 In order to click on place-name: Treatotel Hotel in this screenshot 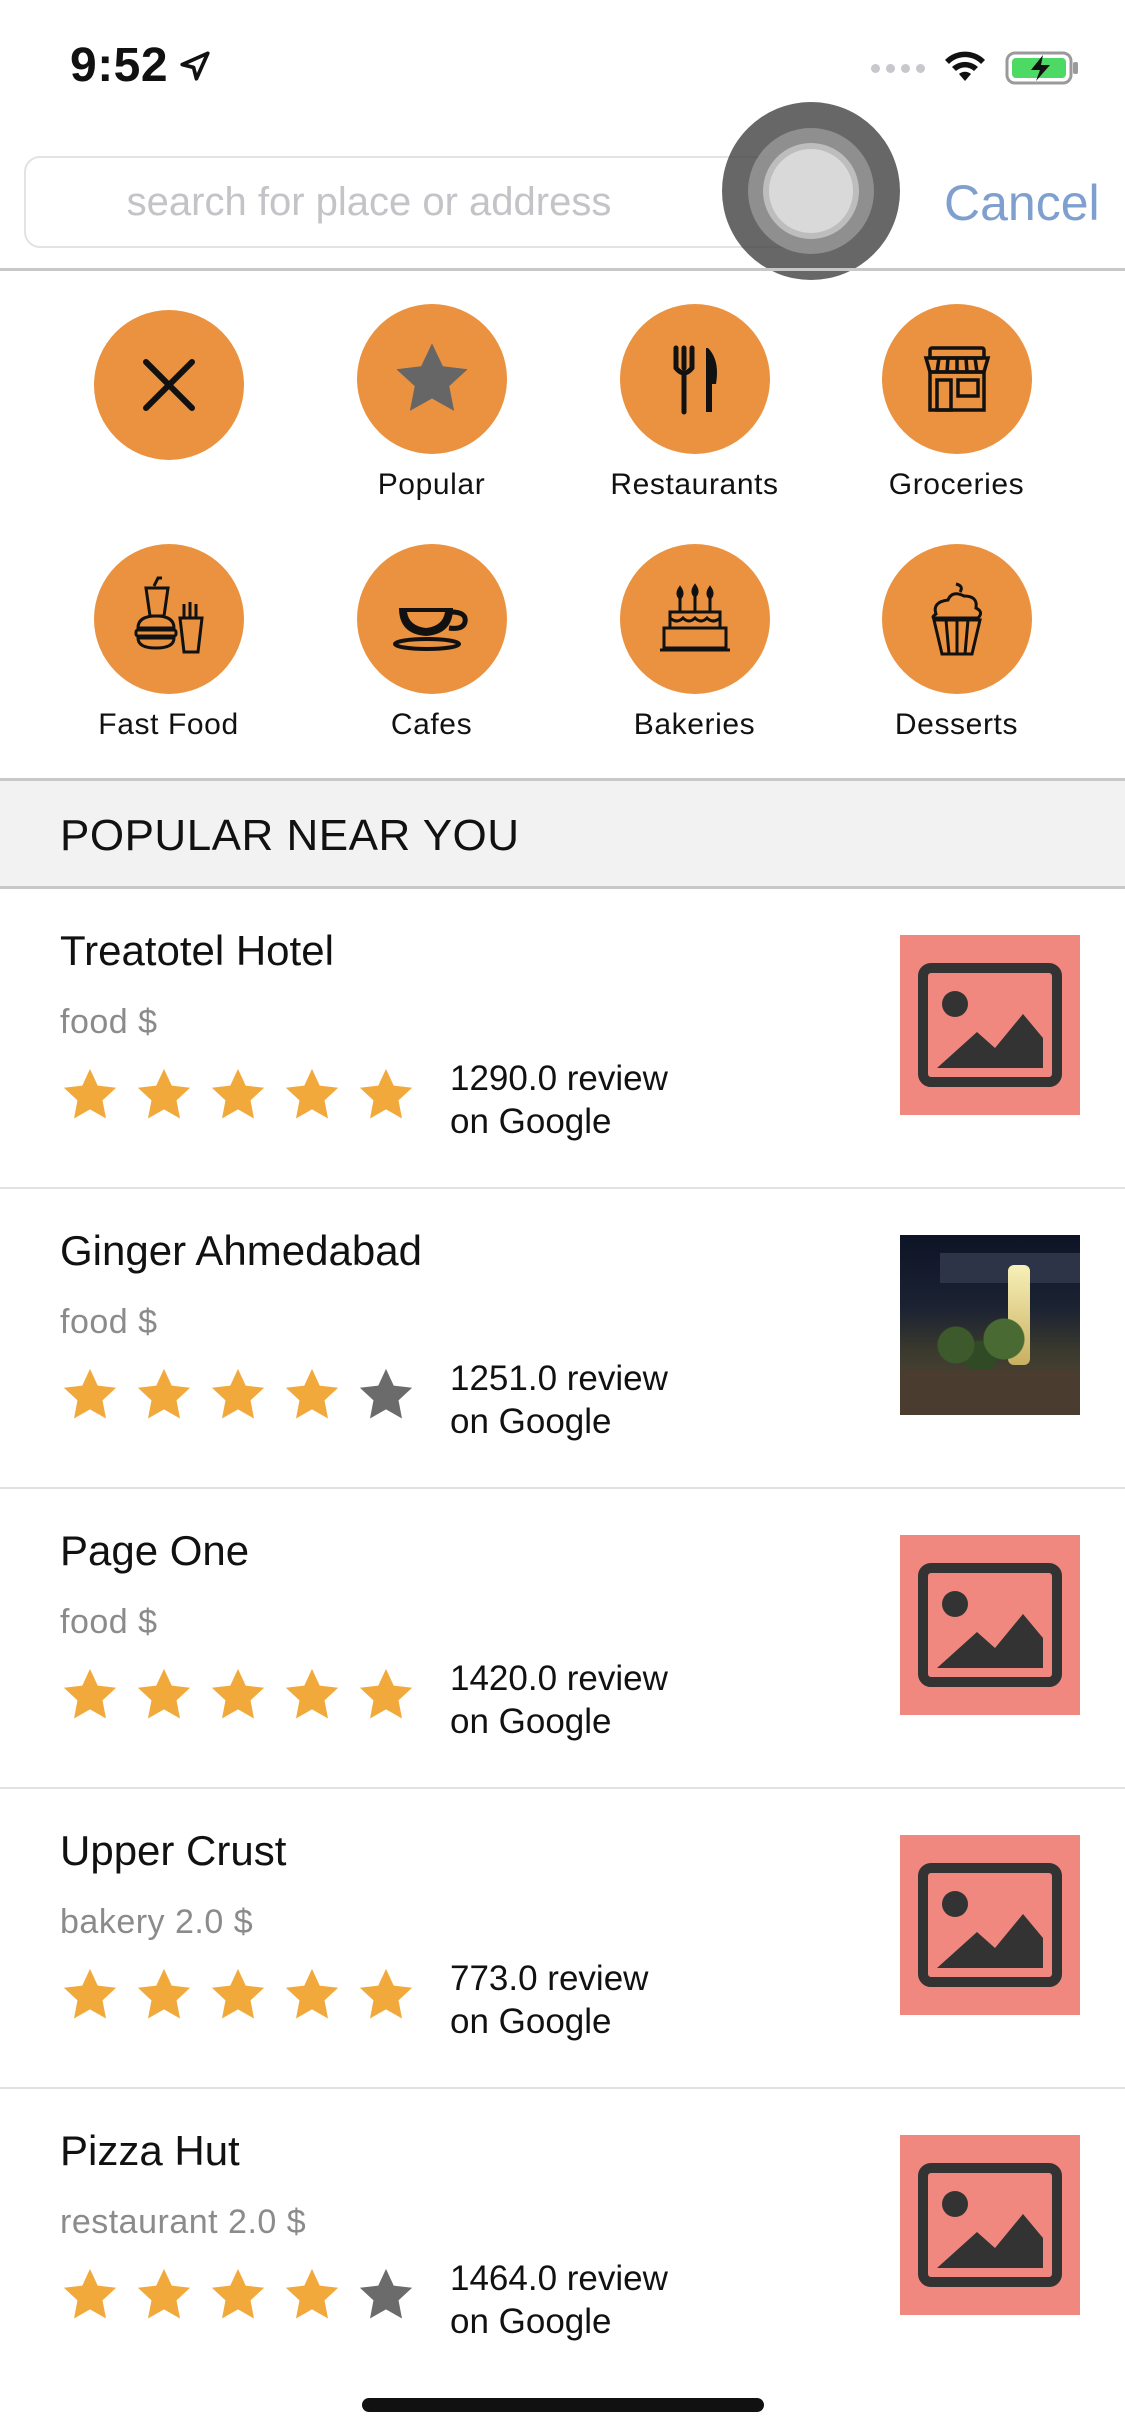, I will do `click(197, 950)`.